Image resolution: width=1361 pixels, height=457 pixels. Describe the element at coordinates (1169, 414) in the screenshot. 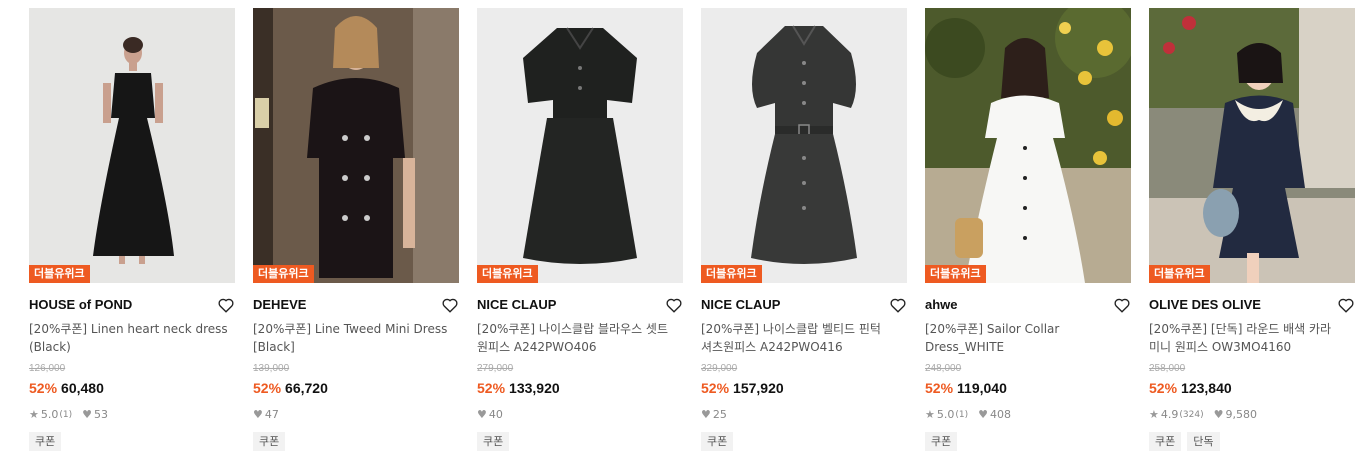

I see `rating: 4.9` at that location.